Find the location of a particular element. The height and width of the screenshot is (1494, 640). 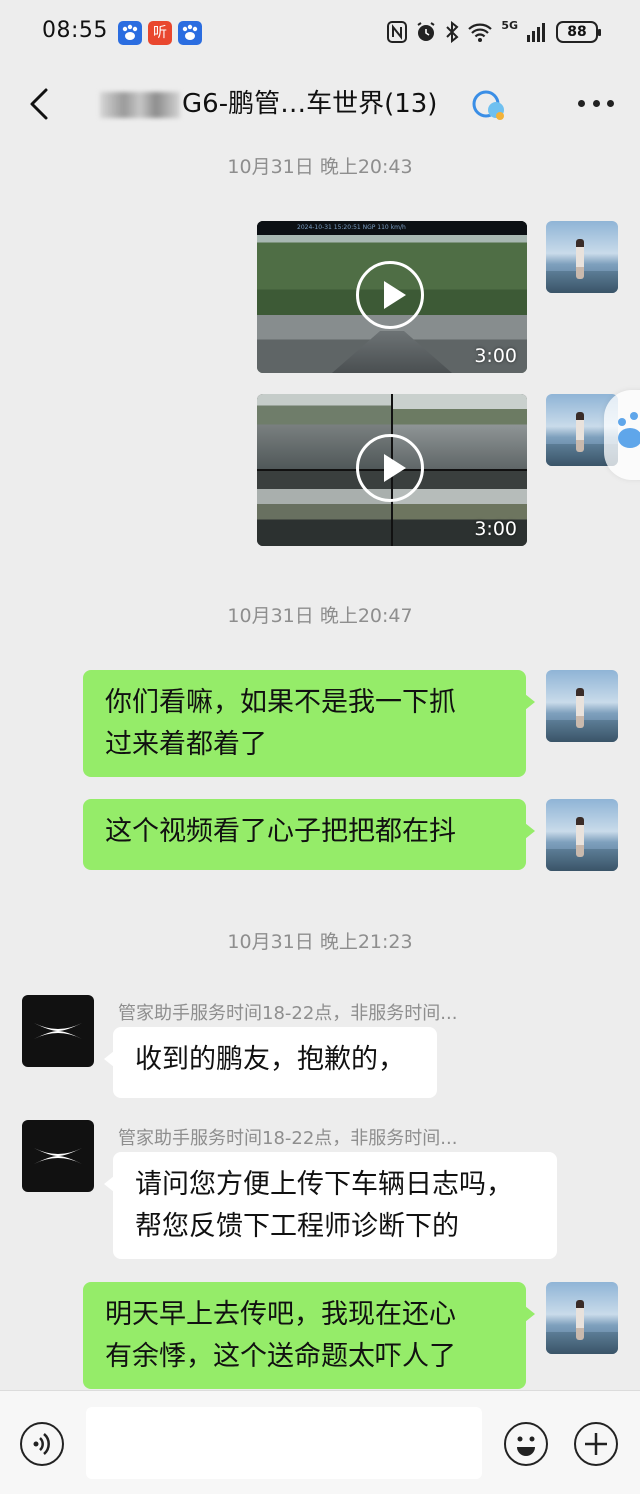

status-time: 08:55 is located at coordinates (75, 30).